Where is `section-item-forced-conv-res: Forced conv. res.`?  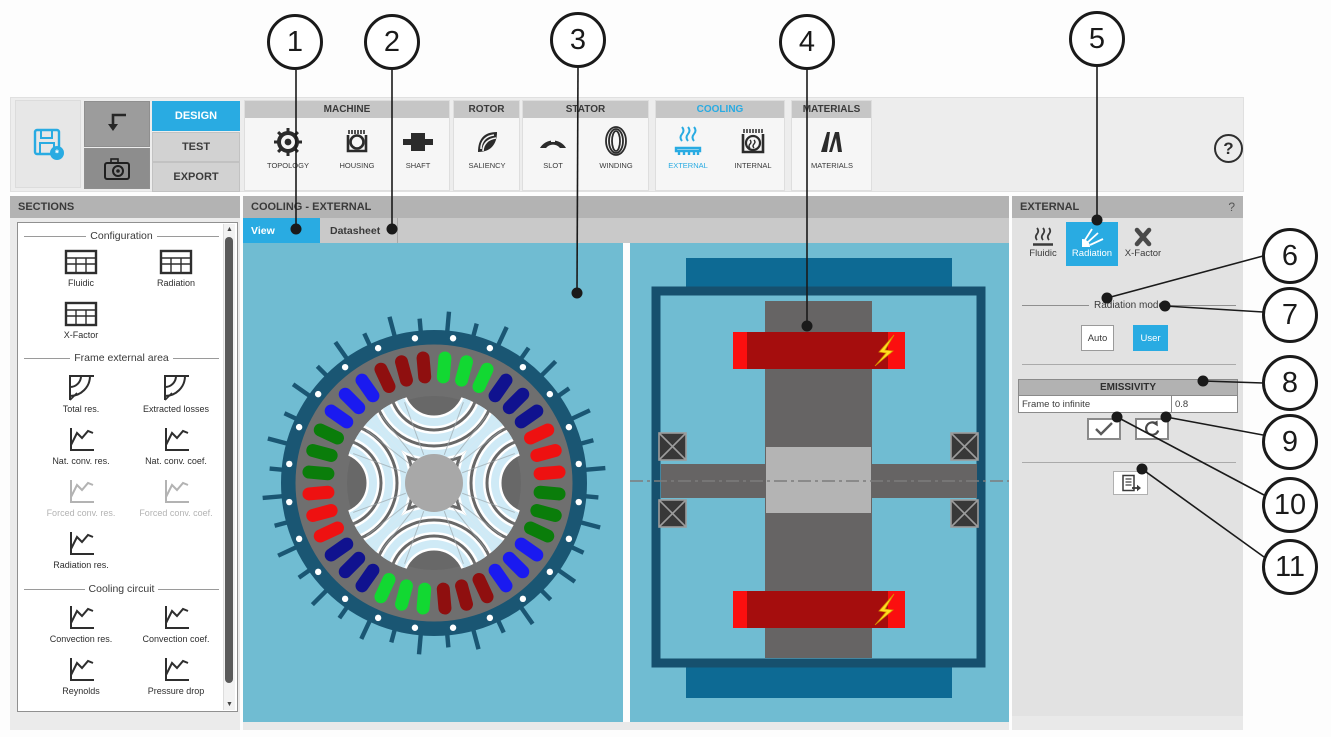
section-item-forced-conv-res: Forced conv. res. is located at coordinates (81, 497).